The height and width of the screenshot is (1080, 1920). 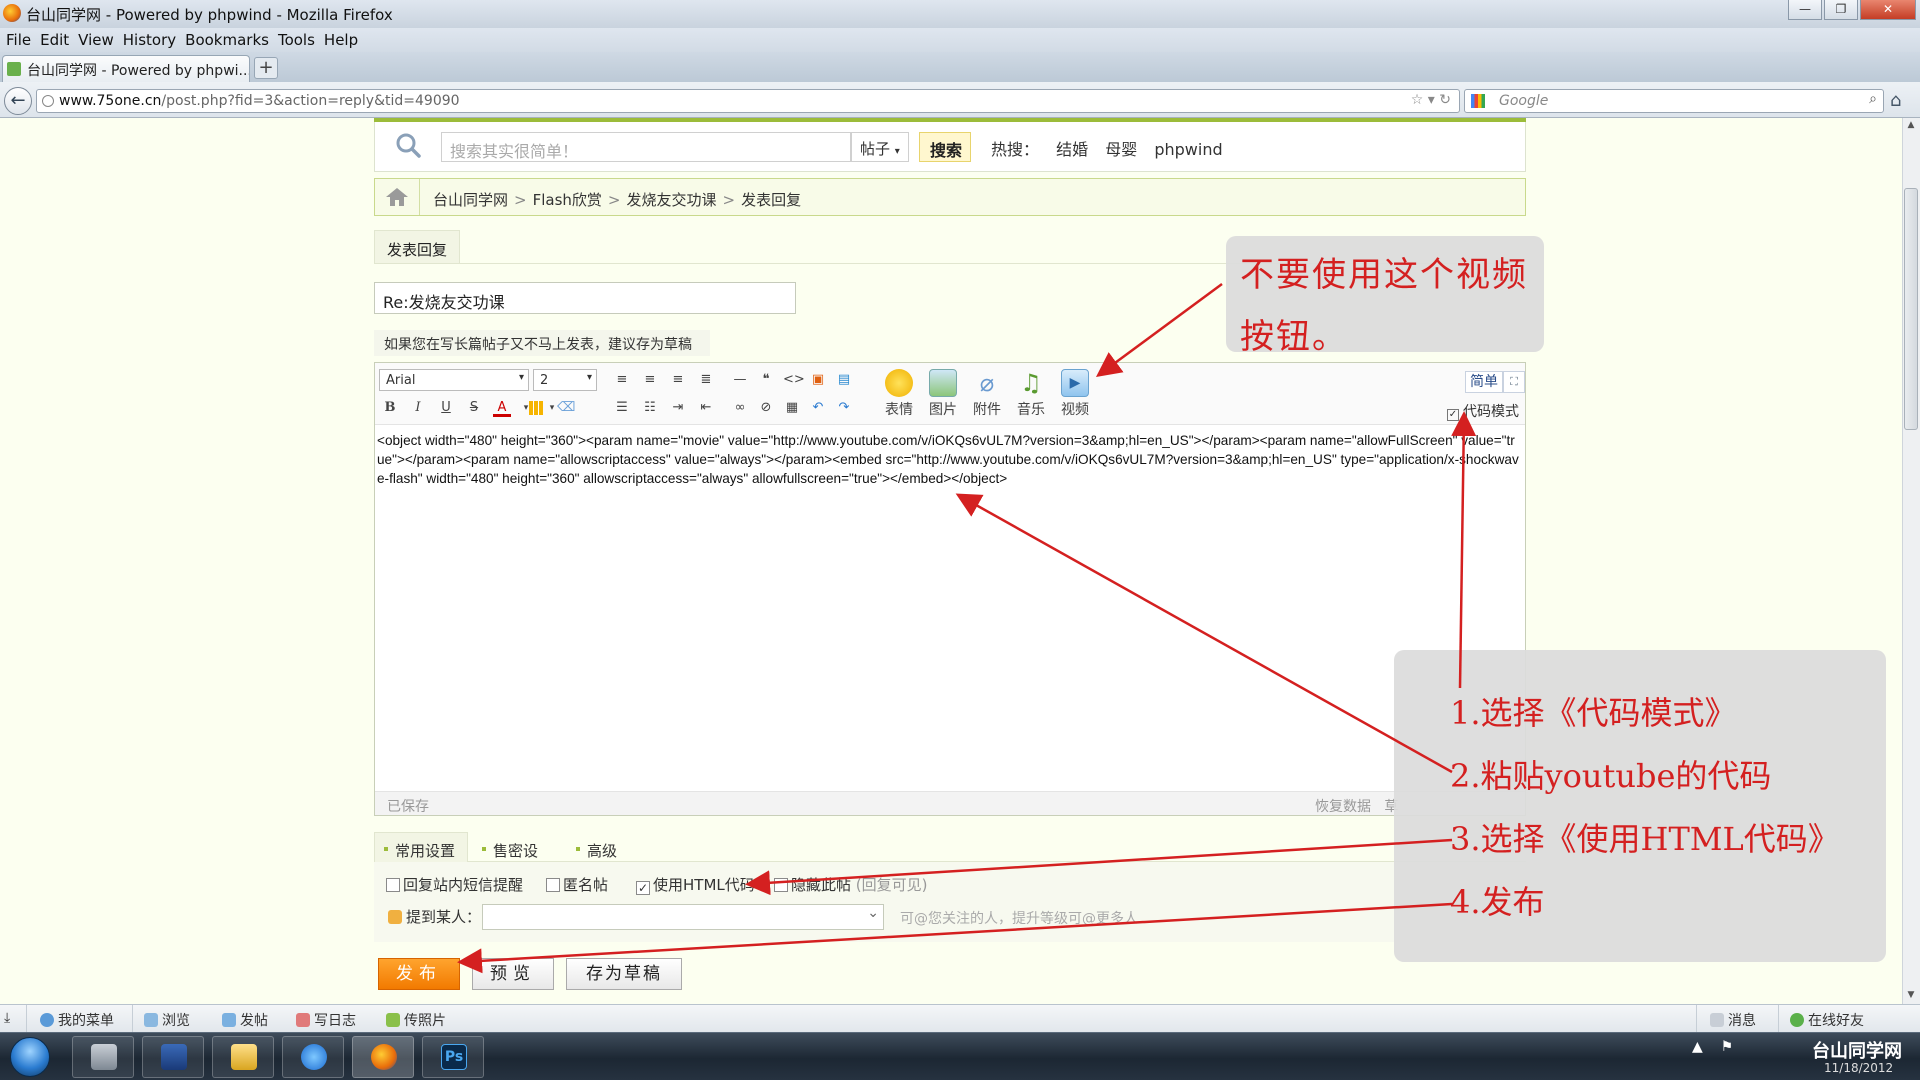 What do you see at coordinates (245, 1020) in the screenshot?
I see `post-item: 发帖` at bounding box center [245, 1020].